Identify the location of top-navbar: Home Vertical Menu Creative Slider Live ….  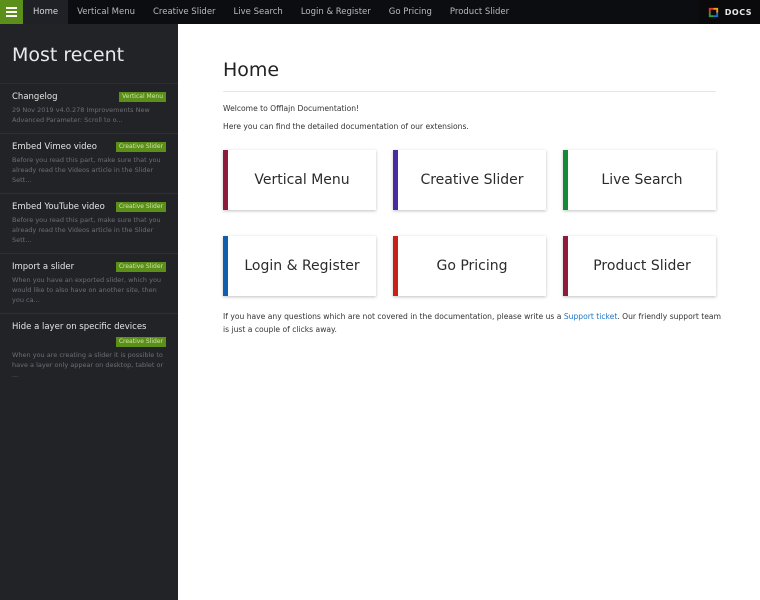
(380, 12).